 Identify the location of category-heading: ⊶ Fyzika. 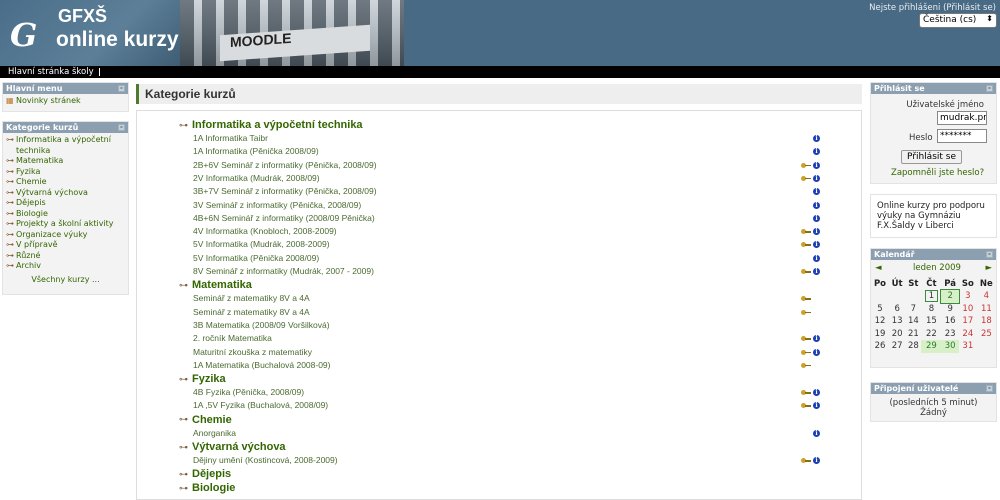
(202, 379).